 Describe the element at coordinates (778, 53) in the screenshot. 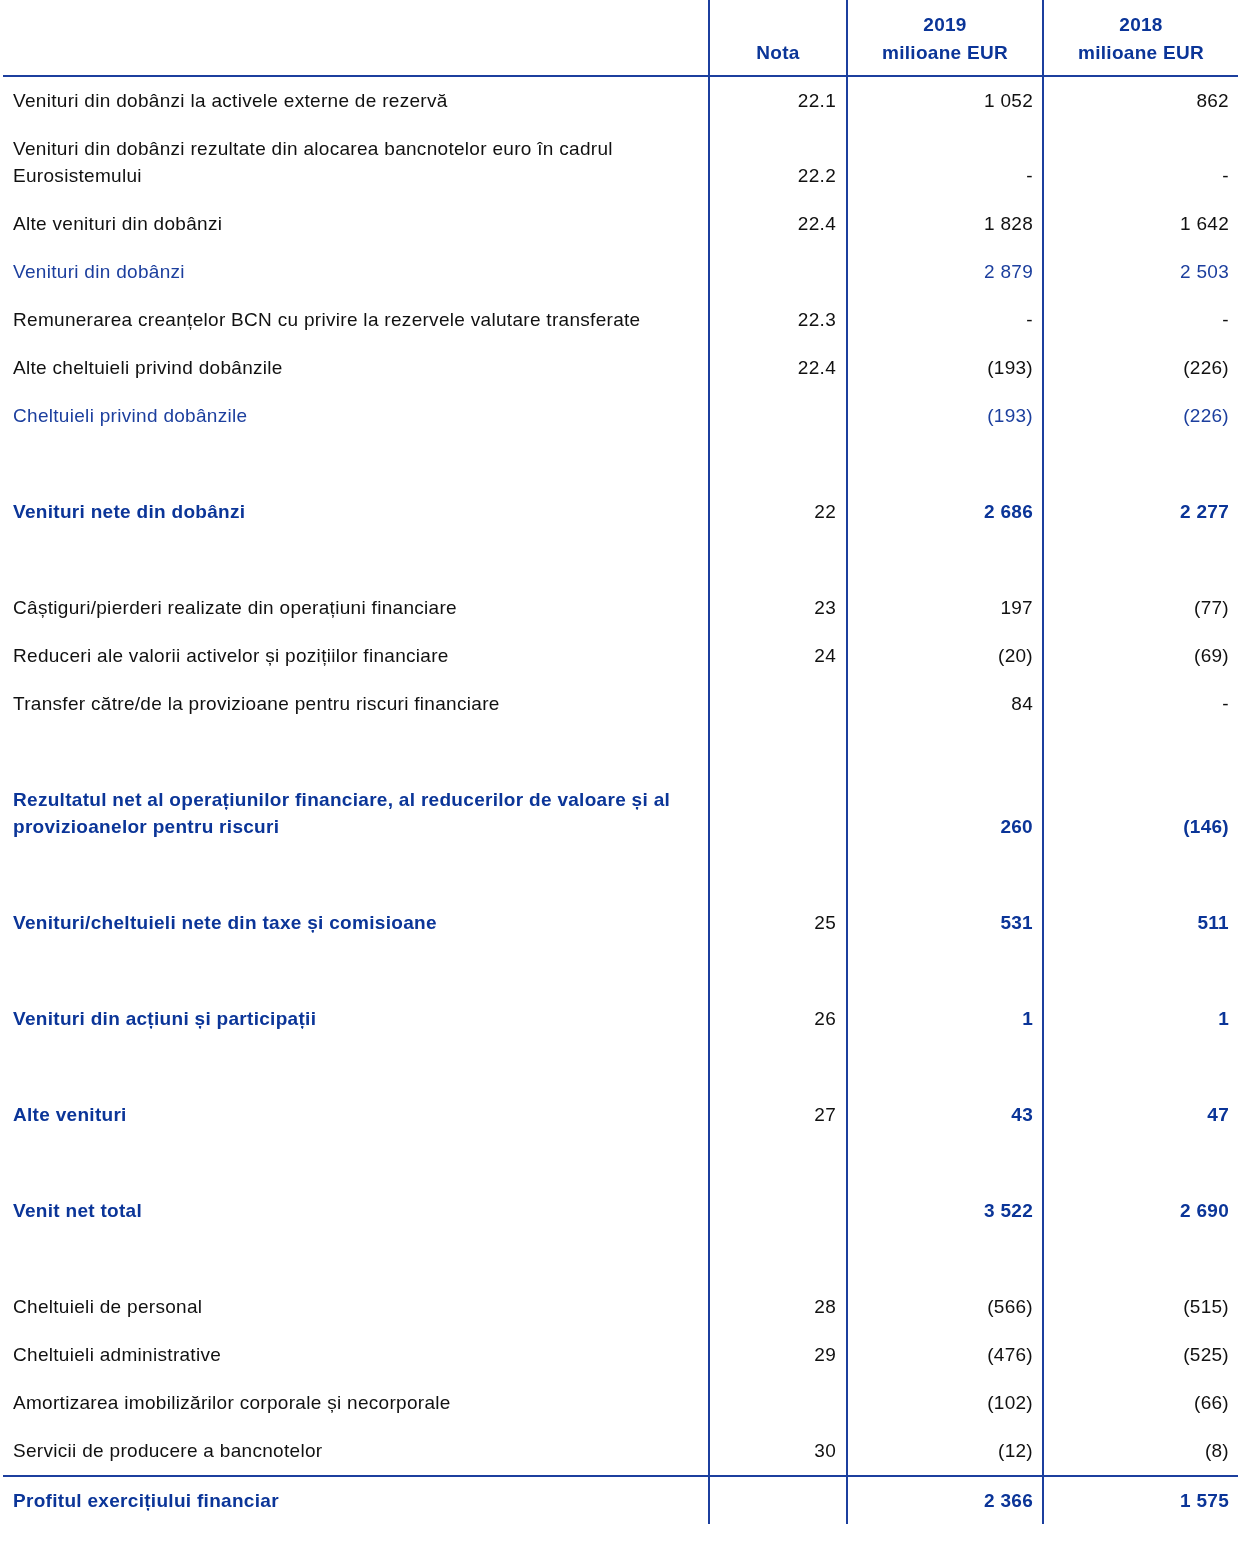

I see `column-header: Nota` at that location.